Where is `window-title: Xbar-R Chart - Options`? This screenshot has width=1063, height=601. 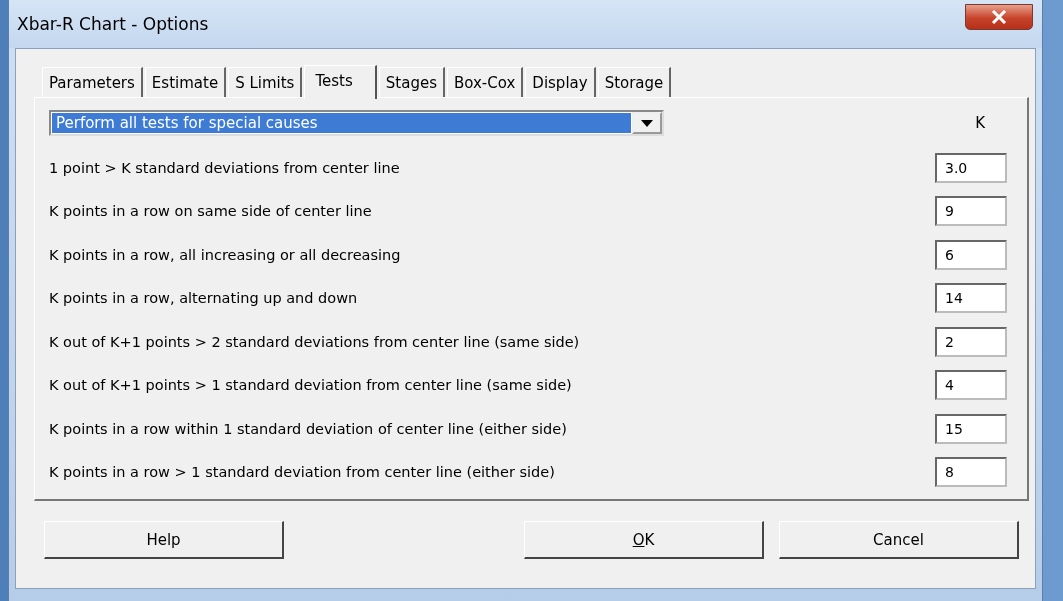
window-title: Xbar-R Chart - Options is located at coordinates (113, 24).